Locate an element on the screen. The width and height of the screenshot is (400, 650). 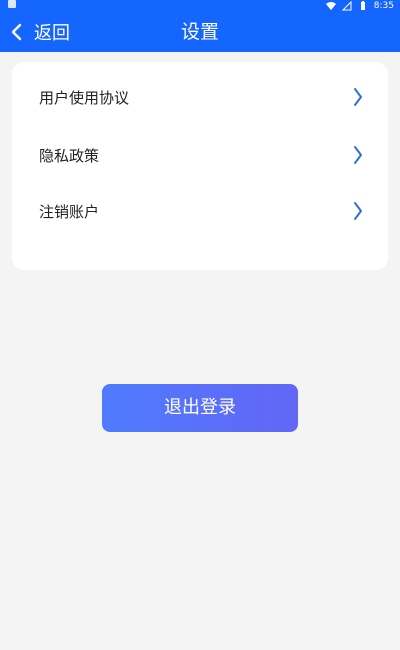
settings-item-label: 注销账户 is located at coordinates (69, 211).